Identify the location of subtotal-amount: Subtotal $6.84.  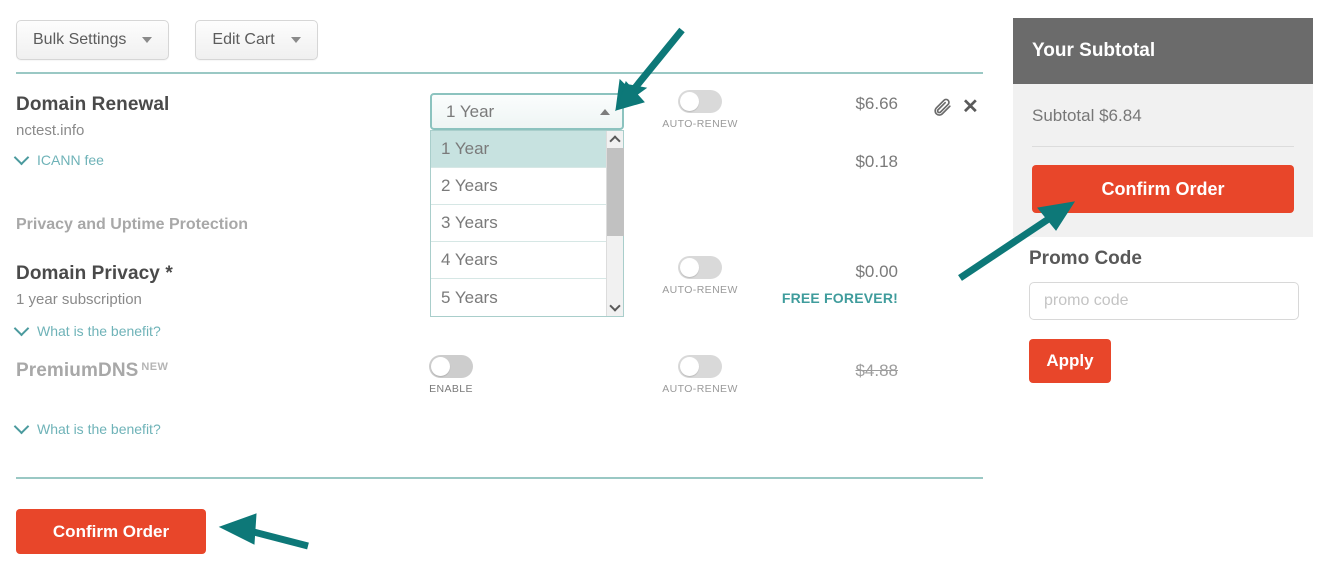
(1087, 115).